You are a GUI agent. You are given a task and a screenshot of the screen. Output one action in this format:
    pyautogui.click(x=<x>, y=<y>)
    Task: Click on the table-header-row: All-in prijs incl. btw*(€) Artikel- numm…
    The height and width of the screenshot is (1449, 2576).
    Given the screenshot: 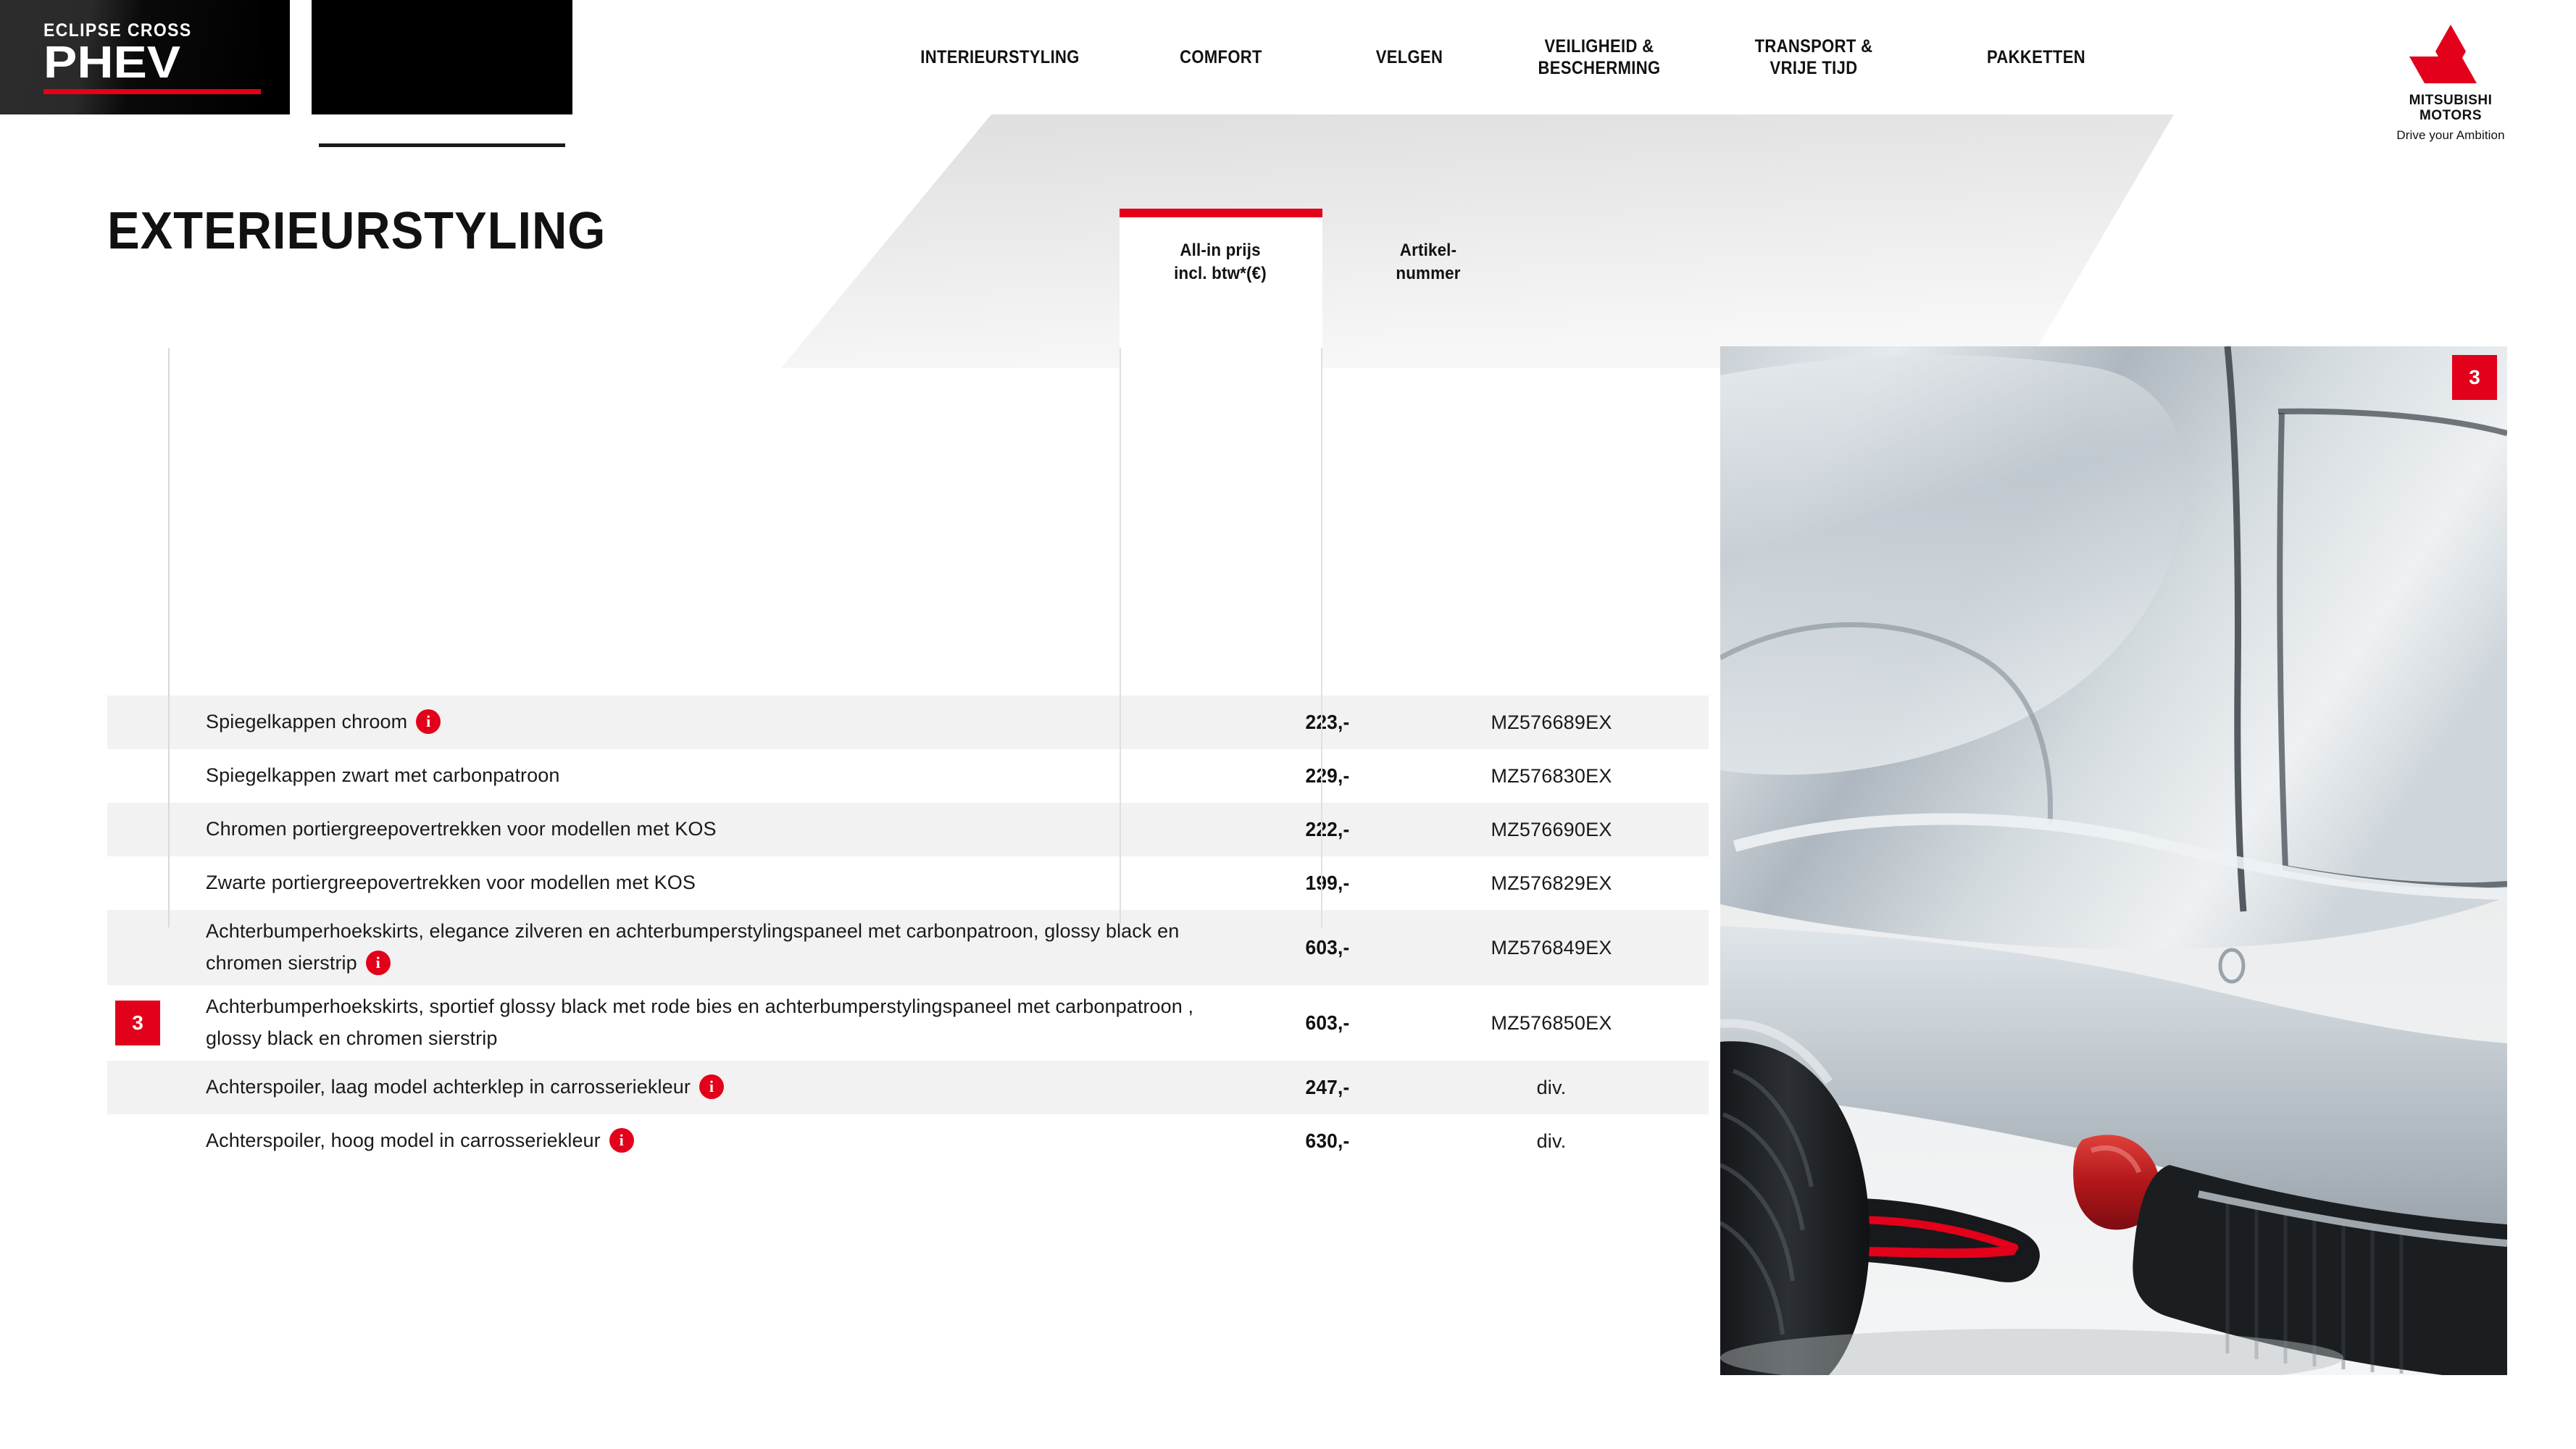 What is the action you would take?
    pyautogui.click(x=1373, y=262)
    